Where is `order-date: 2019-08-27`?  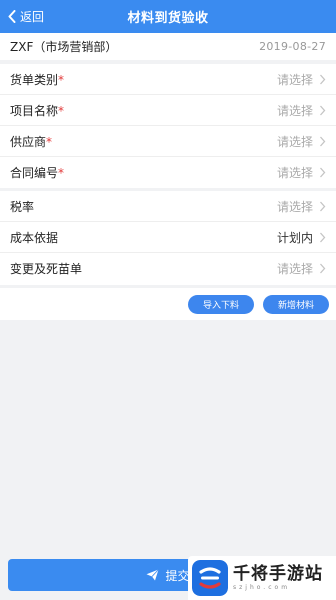
order-date: 2019-08-27 is located at coordinates (292, 46).